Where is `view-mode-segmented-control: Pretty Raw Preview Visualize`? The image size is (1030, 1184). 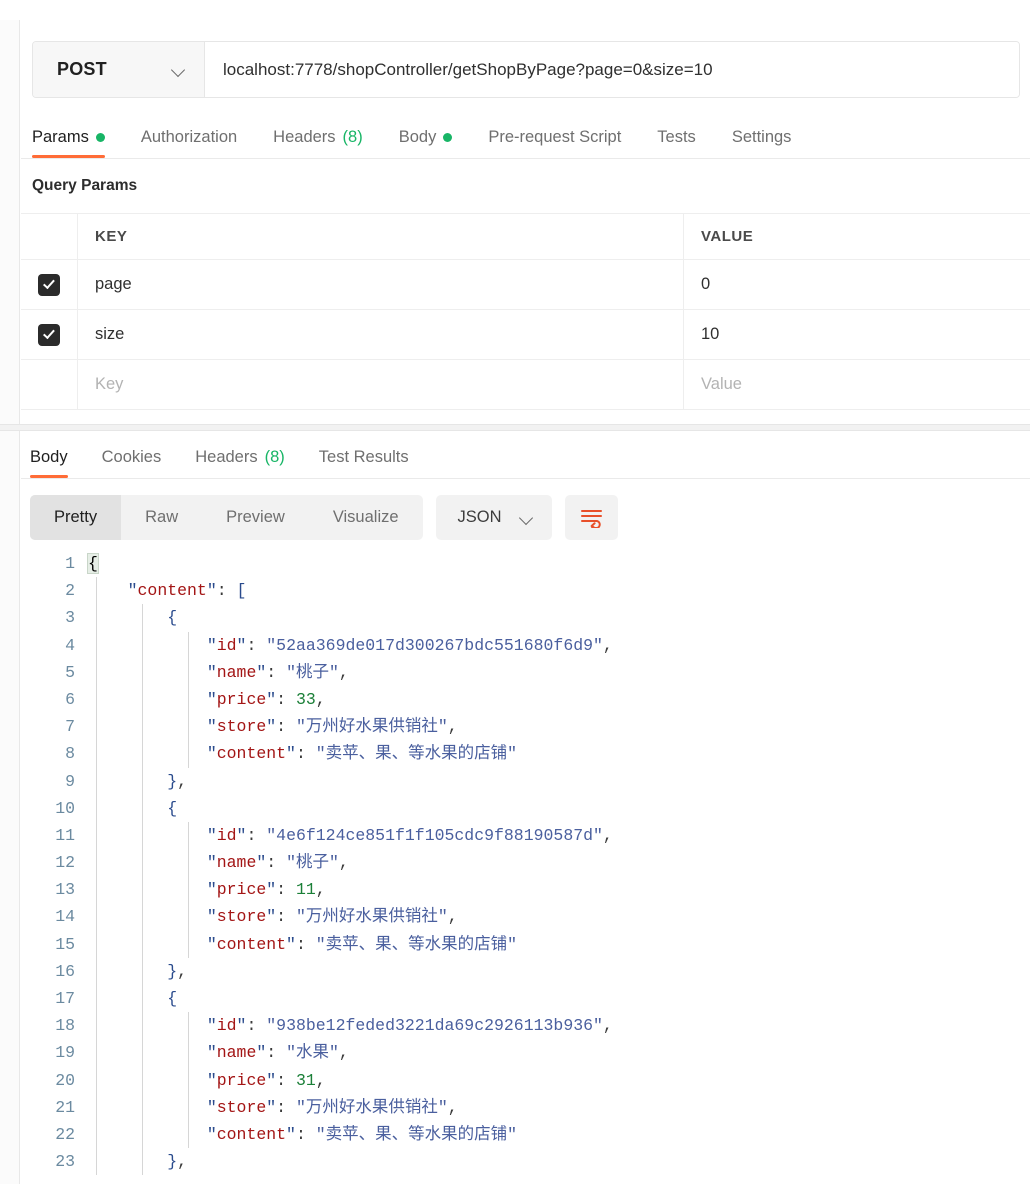 view-mode-segmented-control: Pretty Raw Preview Visualize is located at coordinates (226, 517).